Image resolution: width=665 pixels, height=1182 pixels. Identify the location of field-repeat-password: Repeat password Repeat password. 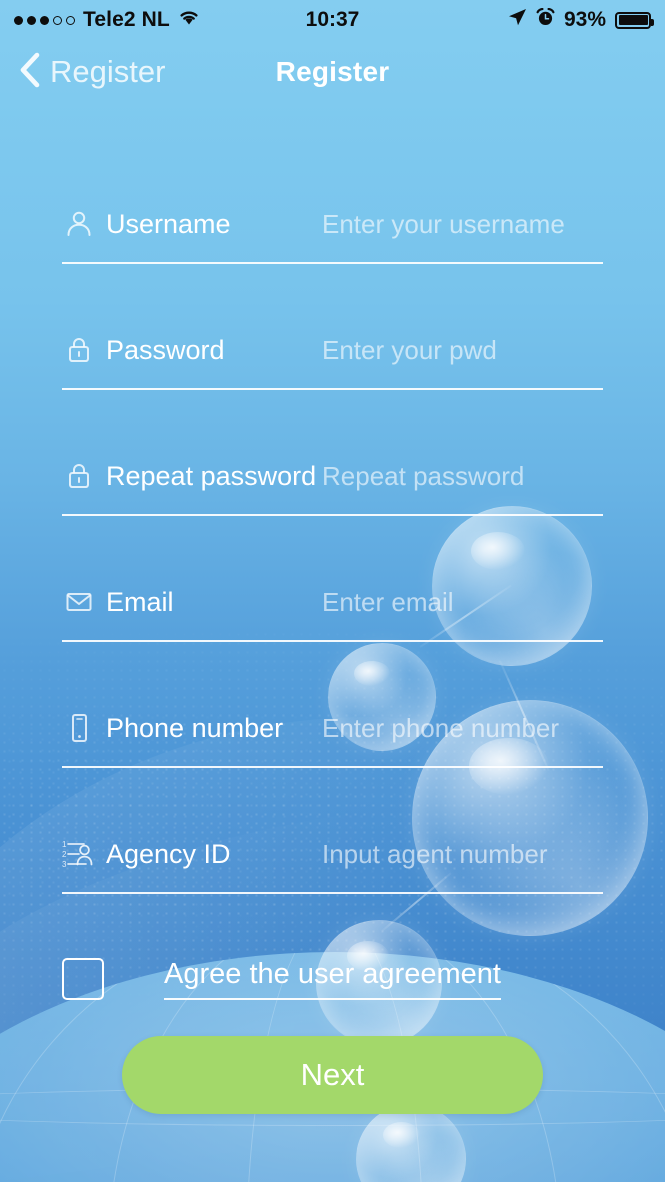
(332, 501).